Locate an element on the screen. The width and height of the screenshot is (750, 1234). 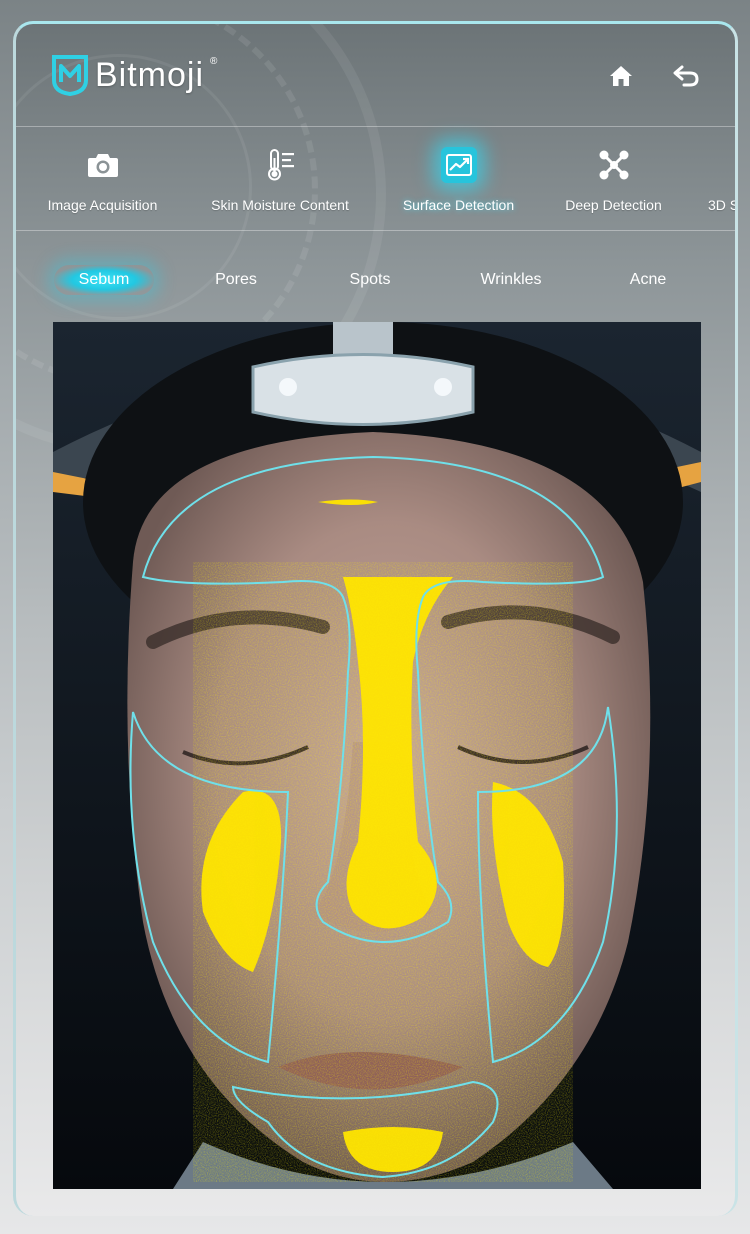
brand-name: Bitmoji is located at coordinates (150, 74).